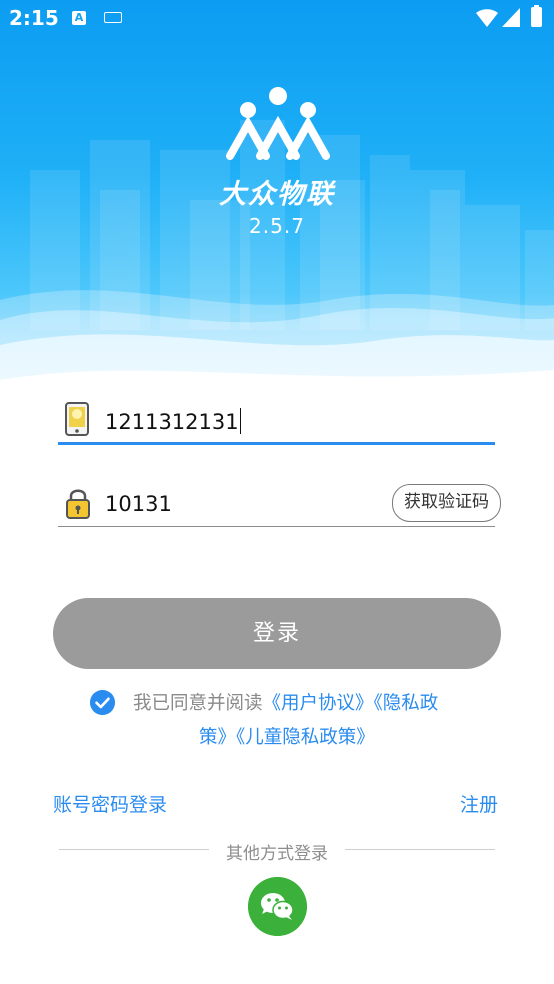 The width and height of the screenshot is (554, 984). What do you see at coordinates (276, 421) in the screenshot?
I see `phone-field: 1211312131` at bounding box center [276, 421].